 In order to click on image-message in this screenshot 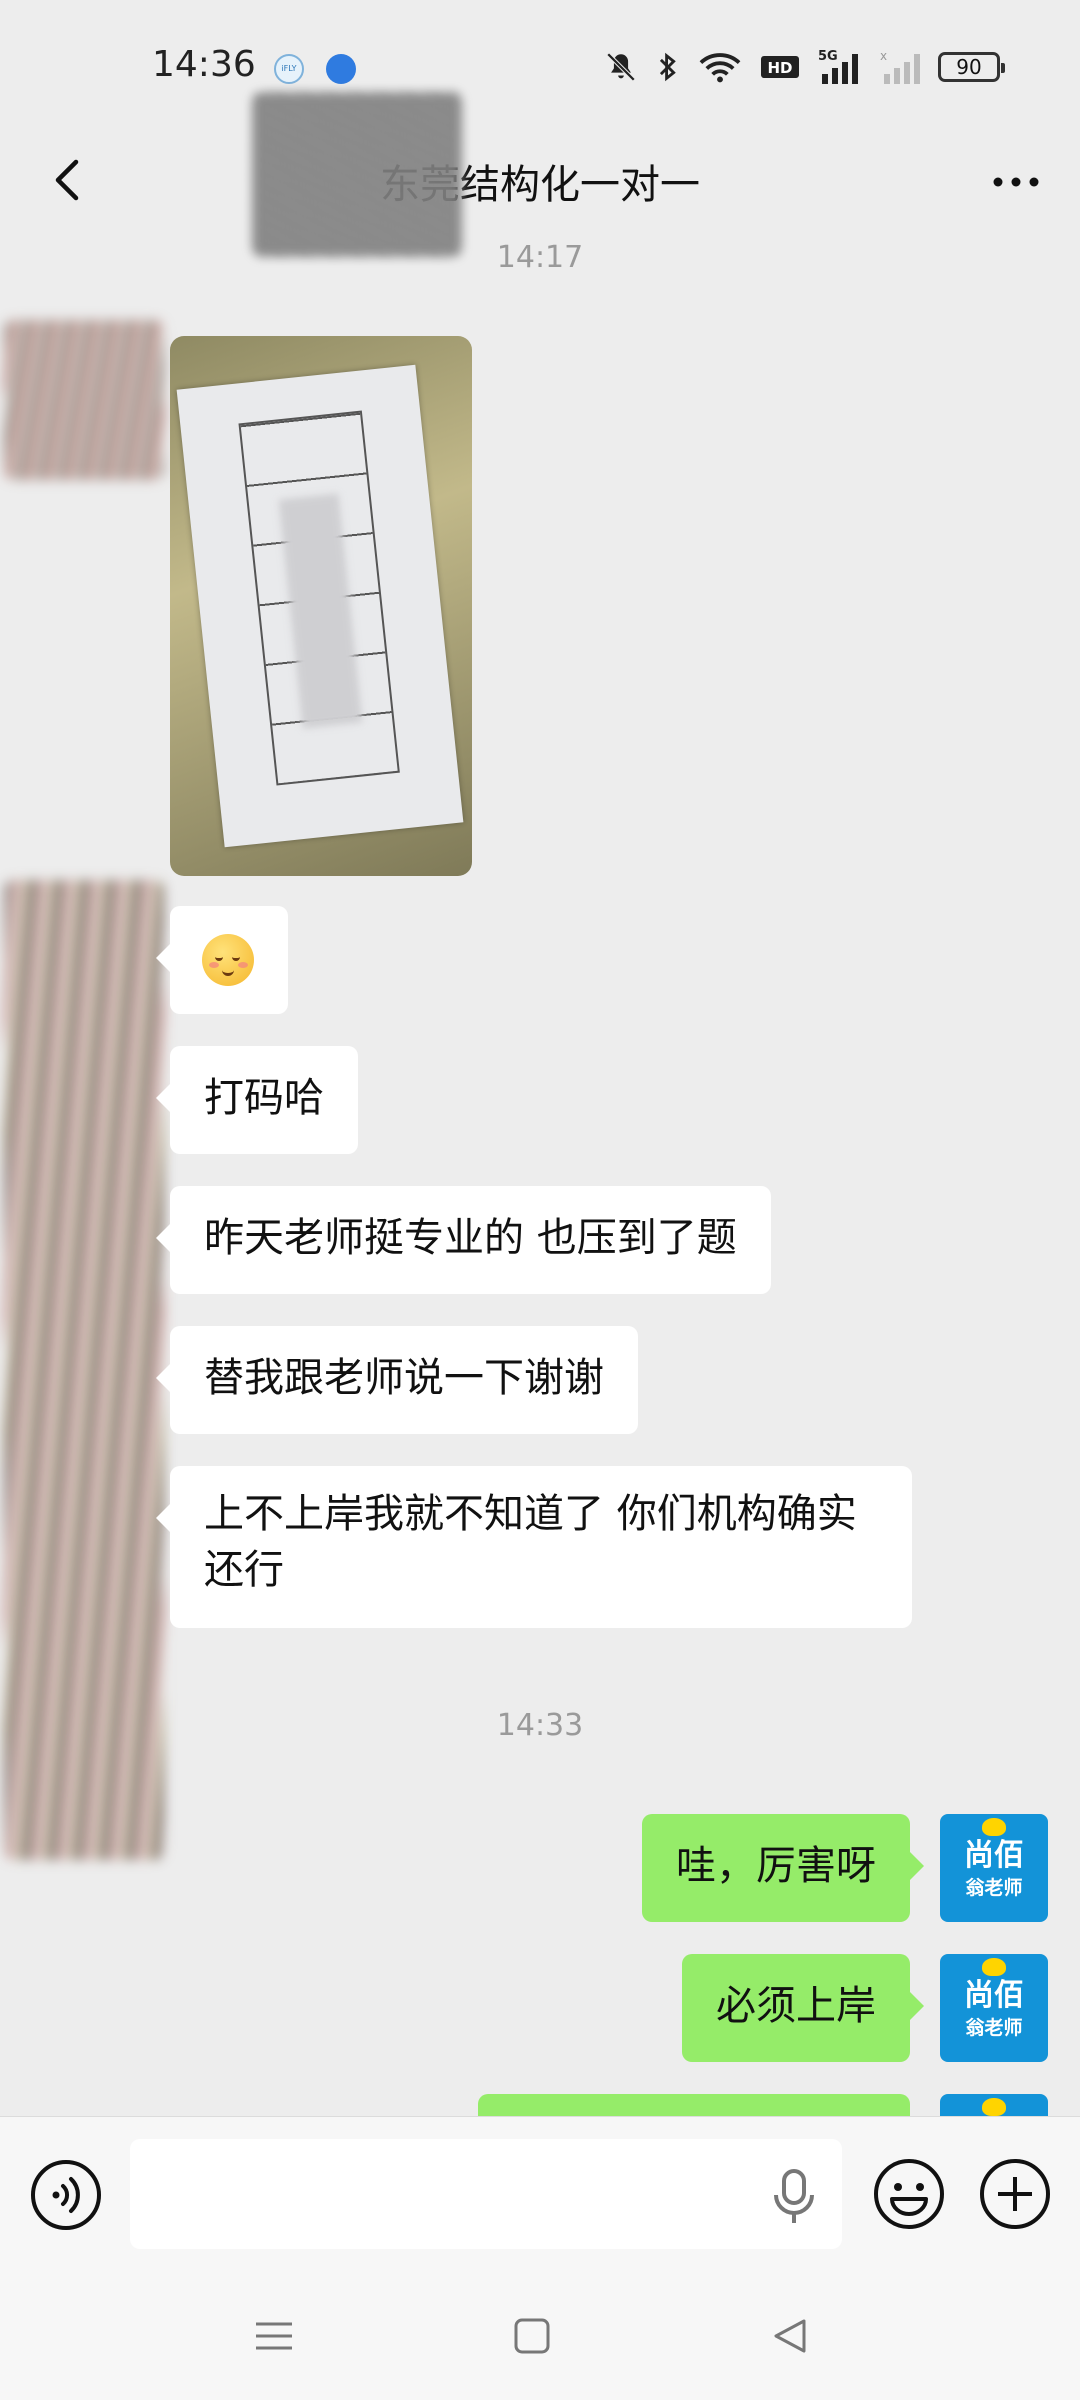, I will do `click(321, 606)`.